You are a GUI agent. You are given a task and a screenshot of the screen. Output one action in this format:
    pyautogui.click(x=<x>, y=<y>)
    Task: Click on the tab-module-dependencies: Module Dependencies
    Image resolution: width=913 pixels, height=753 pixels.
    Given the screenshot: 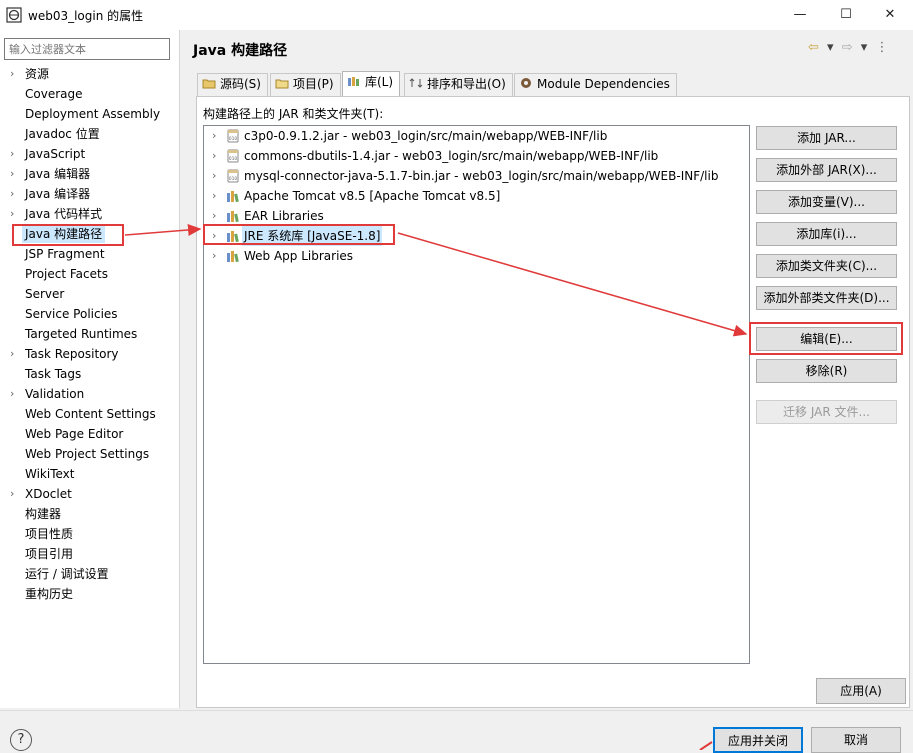 What is the action you would take?
    pyautogui.click(x=595, y=84)
    